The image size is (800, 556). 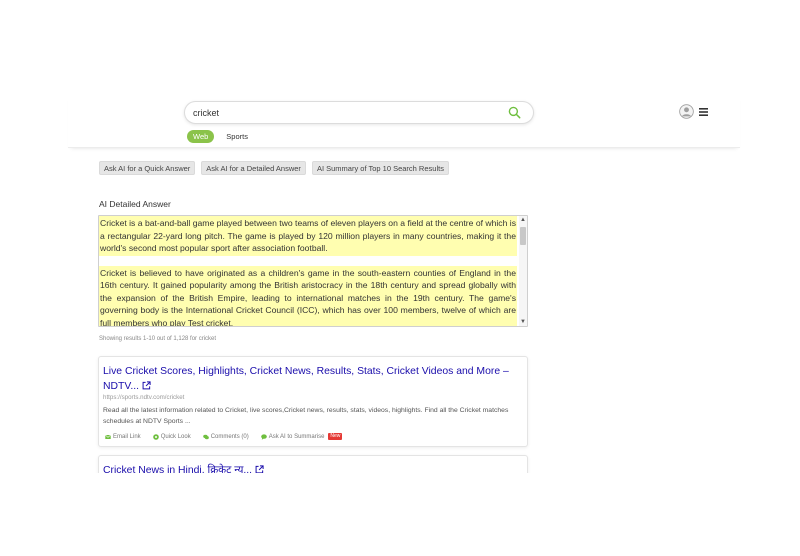 What do you see at coordinates (143, 397) in the screenshot?
I see `result-url: https://sports.ndtv.com/cricket` at bounding box center [143, 397].